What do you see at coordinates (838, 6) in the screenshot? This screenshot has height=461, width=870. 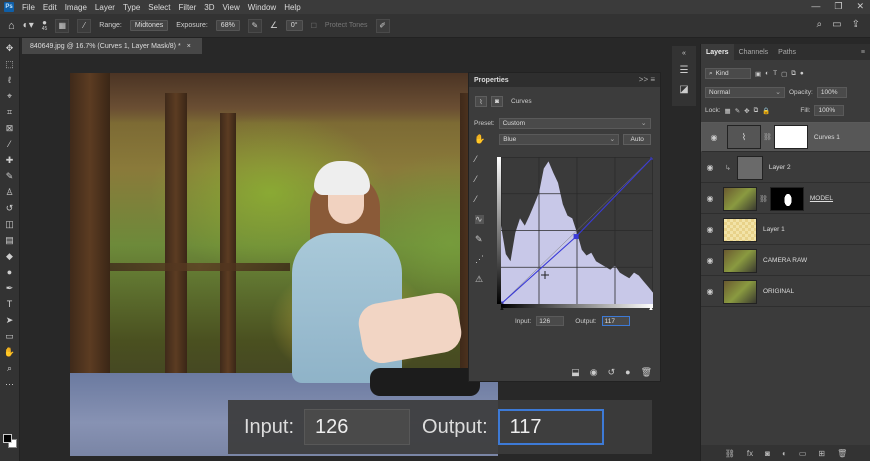 I see `restore-button: ❐` at bounding box center [838, 6].